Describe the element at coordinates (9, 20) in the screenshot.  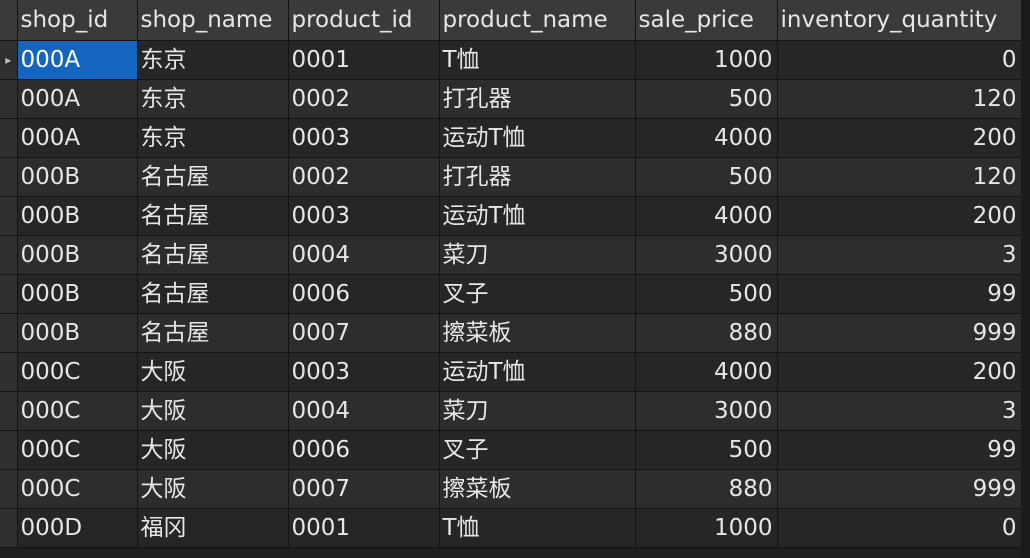
I see `select-all-corner` at that location.